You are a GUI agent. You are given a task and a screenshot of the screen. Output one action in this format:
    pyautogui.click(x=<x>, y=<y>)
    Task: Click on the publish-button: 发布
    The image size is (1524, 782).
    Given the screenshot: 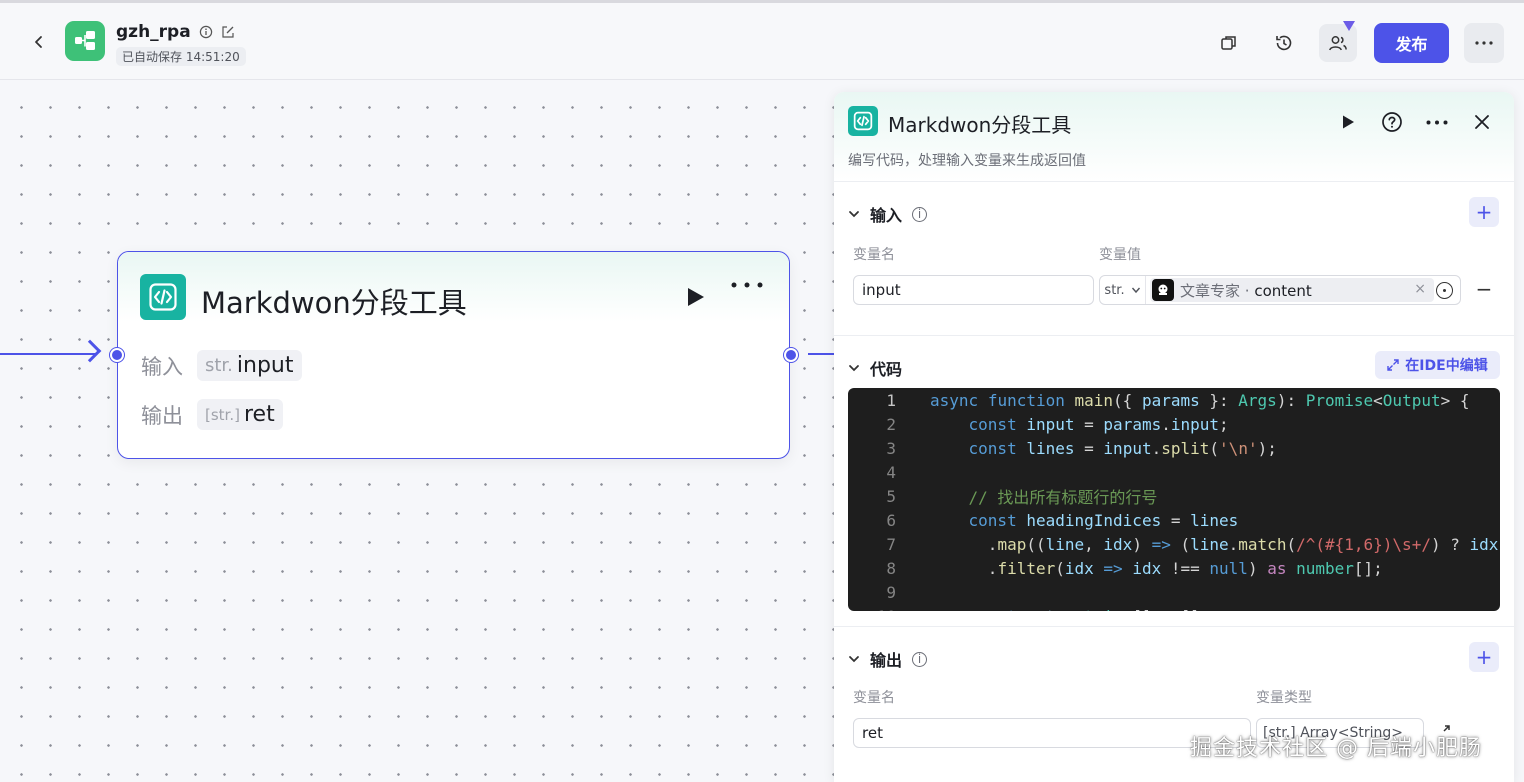 What is the action you would take?
    pyautogui.click(x=1411, y=43)
    